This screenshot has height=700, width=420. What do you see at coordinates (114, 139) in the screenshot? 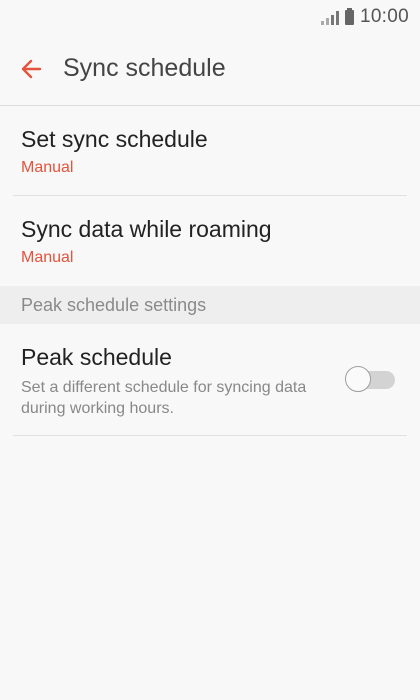
I see `set-sync-schedule-title: Set sync schedule` at bounding box center [114, 139].